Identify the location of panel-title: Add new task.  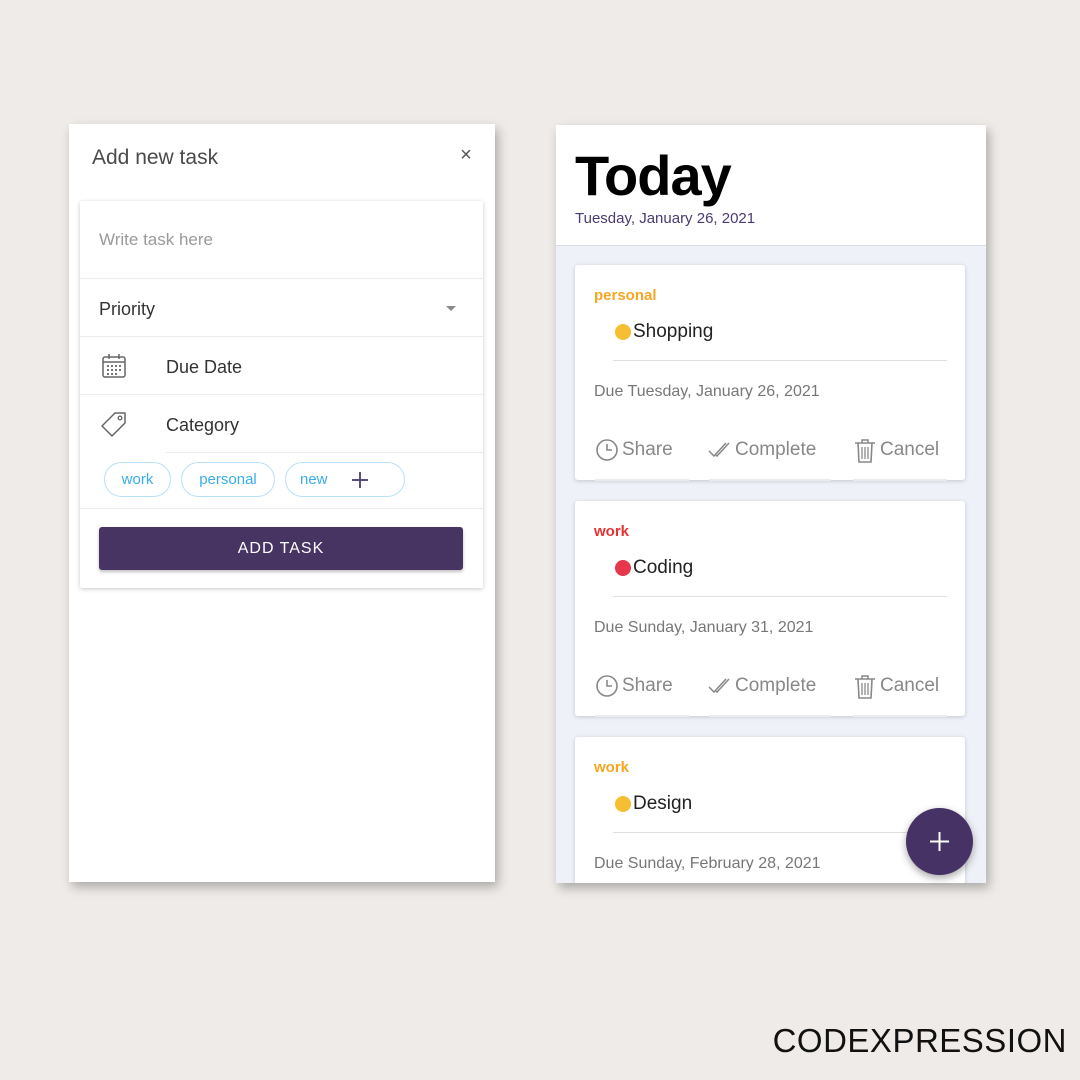
(155, 157).